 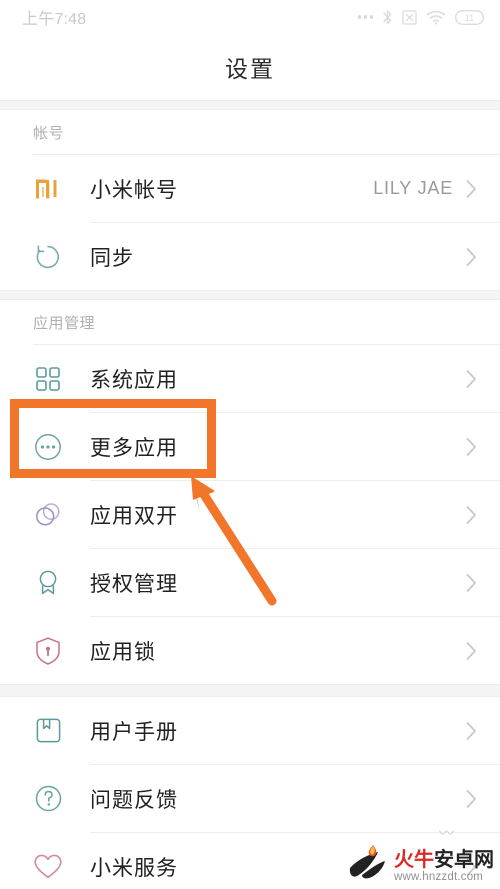 What do you see at coordinates (64, 323) in the screenshot?
I see `group-header-app-management: 应用管理` at bounding box center [64, 323].